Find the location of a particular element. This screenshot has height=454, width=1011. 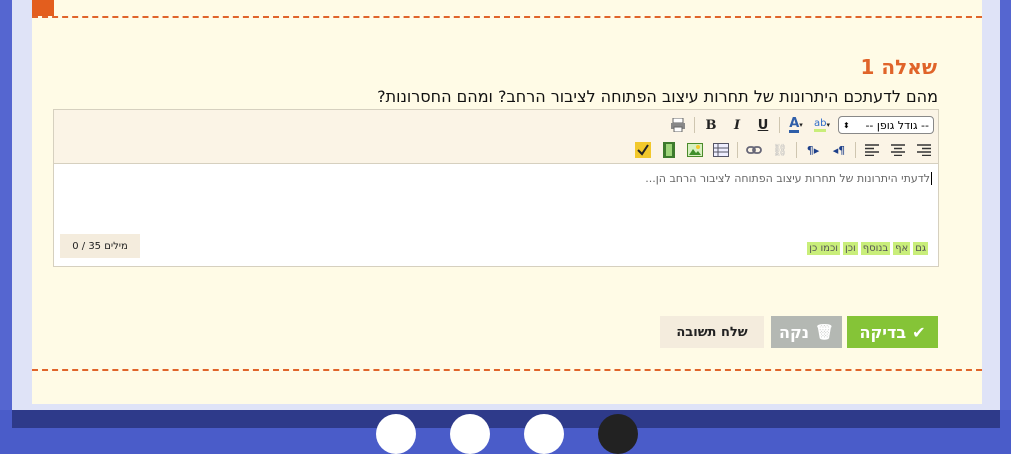

keyword-chip: גם is located at coordinates (920, 248).